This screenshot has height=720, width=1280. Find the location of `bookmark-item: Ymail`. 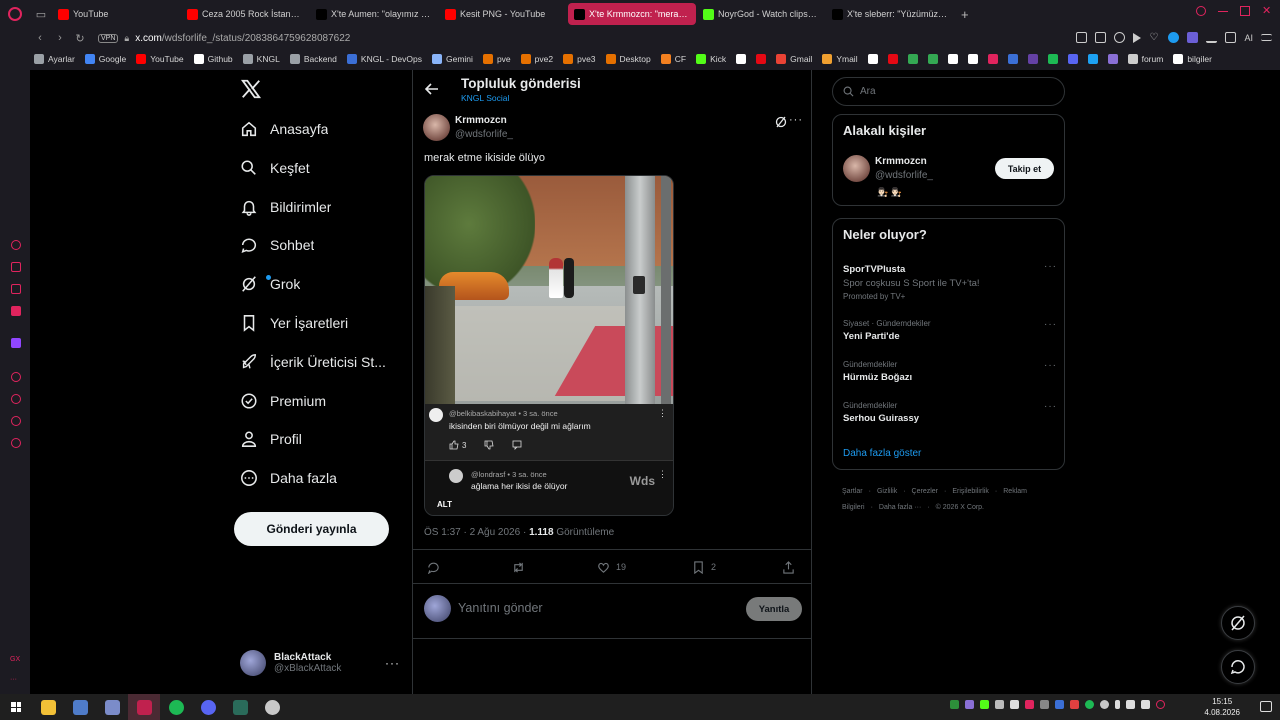

bookmark-item: Ymail is located at coordinates (840, 59).